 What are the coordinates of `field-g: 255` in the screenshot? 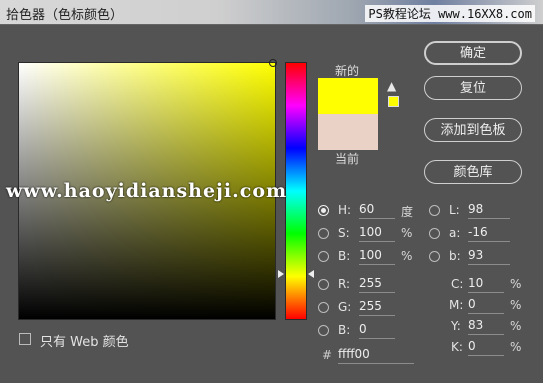 It's located at (377, 307).